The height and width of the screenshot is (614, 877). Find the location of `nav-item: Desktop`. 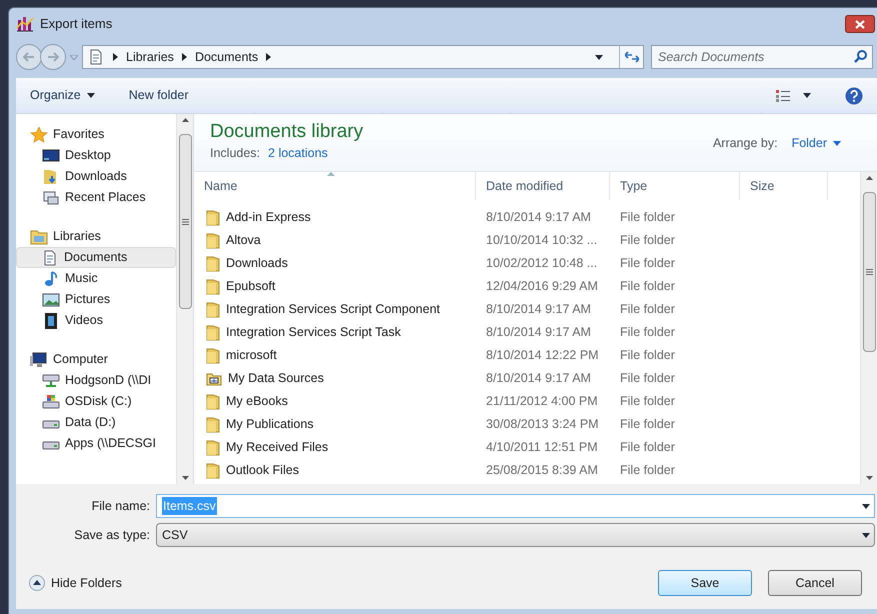

nav-item: Desktop is located at coordinates (96, 155).